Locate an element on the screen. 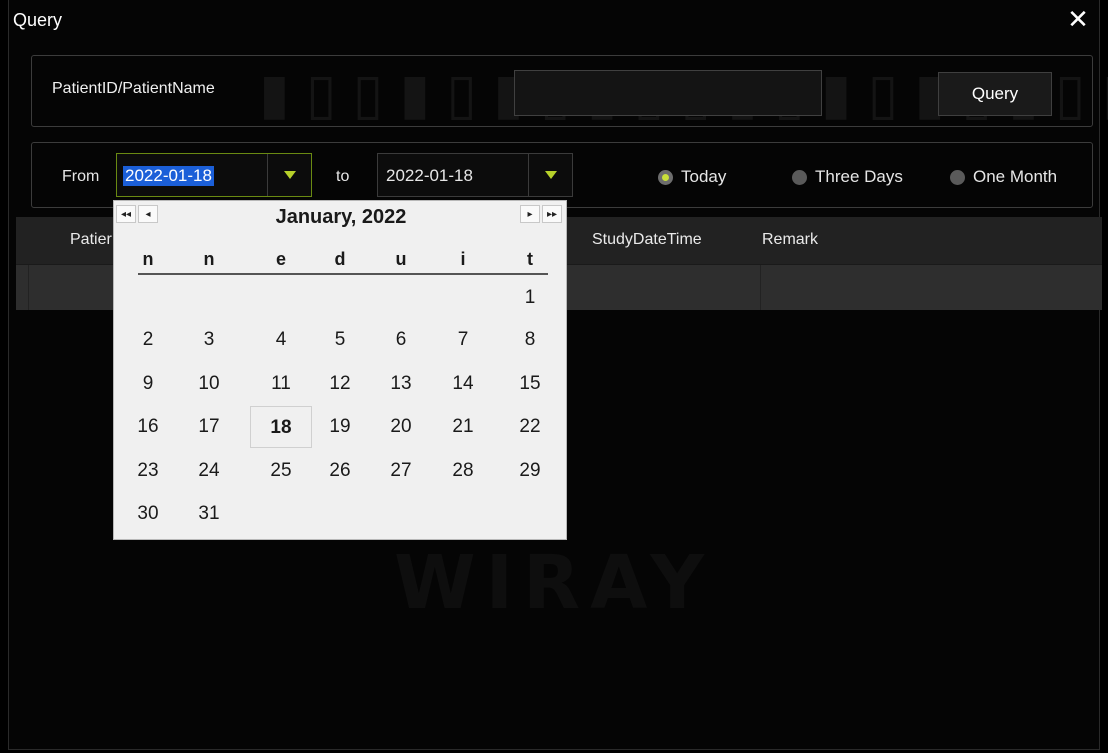 The height and width of the screenshot is (753, 1108). calendar-day: 10 is located at coordinates (209, 384).